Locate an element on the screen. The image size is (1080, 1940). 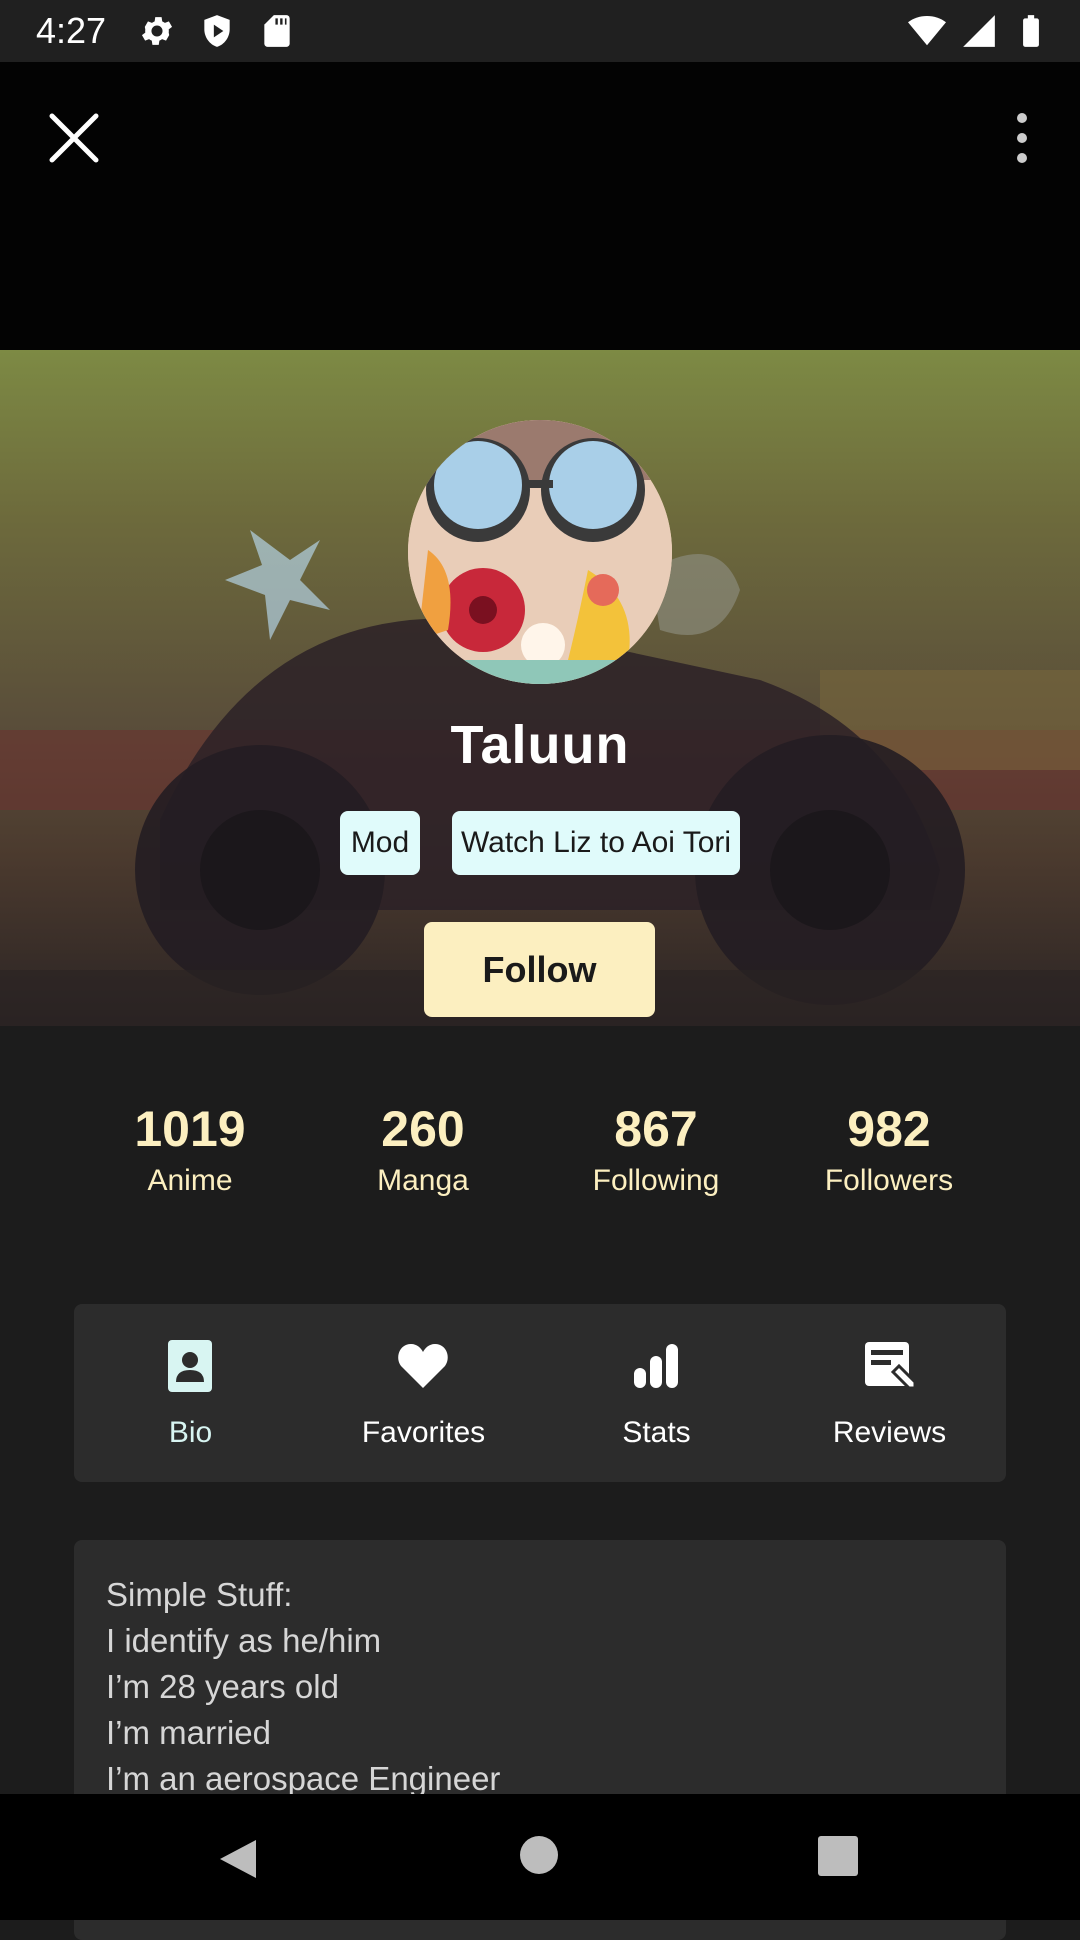
profile-tabs: Bio Favorites Stats Reviews is located at coordinates (540, 1393).